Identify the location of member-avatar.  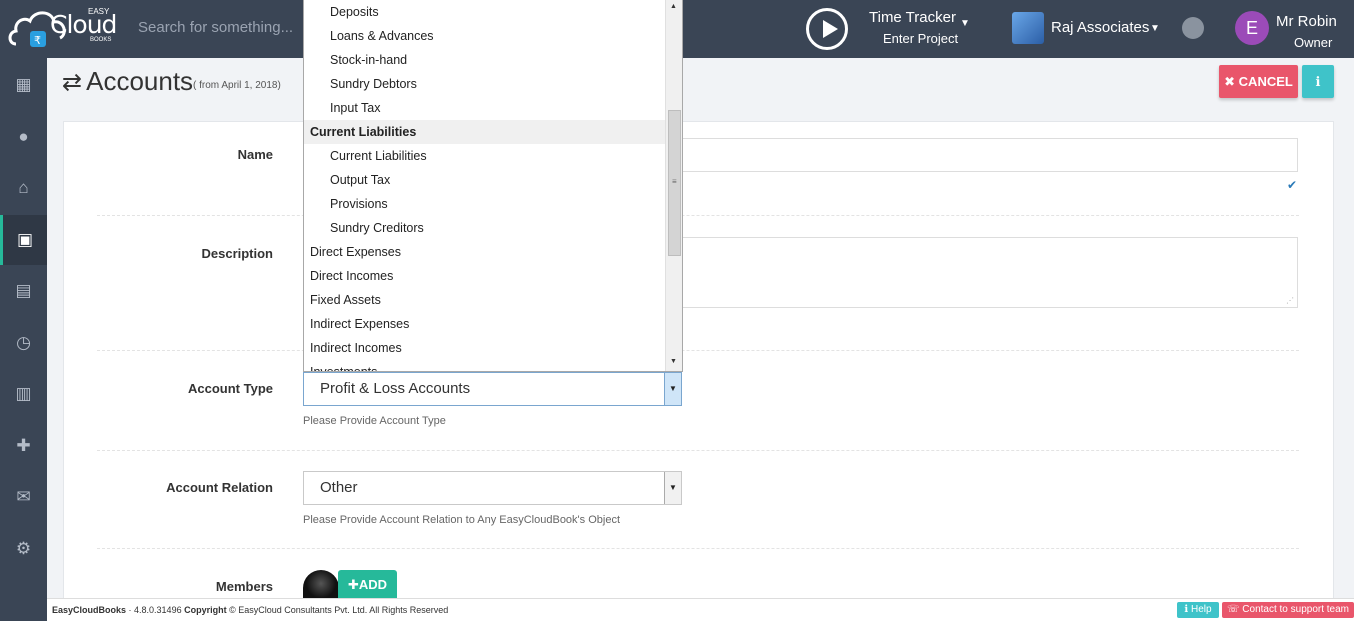
(321, 585).